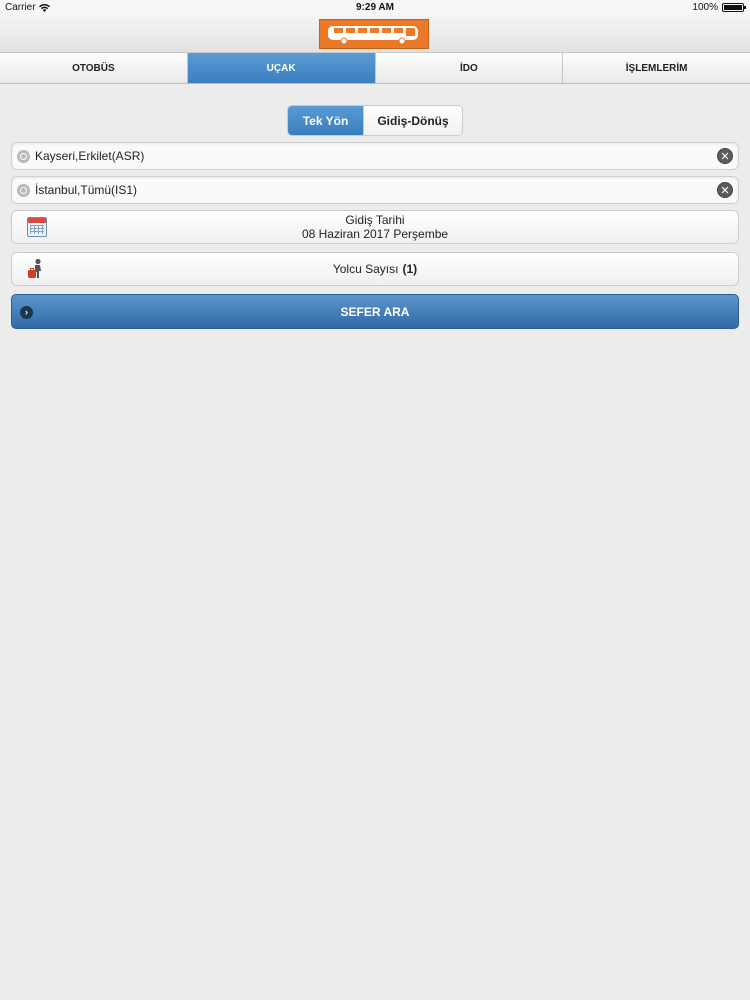  What do you see at coordinates (412, 120) in the screenshot?
I see `round-trip-button: Gidiş-Dönüş` at bounding box center [412, 120].